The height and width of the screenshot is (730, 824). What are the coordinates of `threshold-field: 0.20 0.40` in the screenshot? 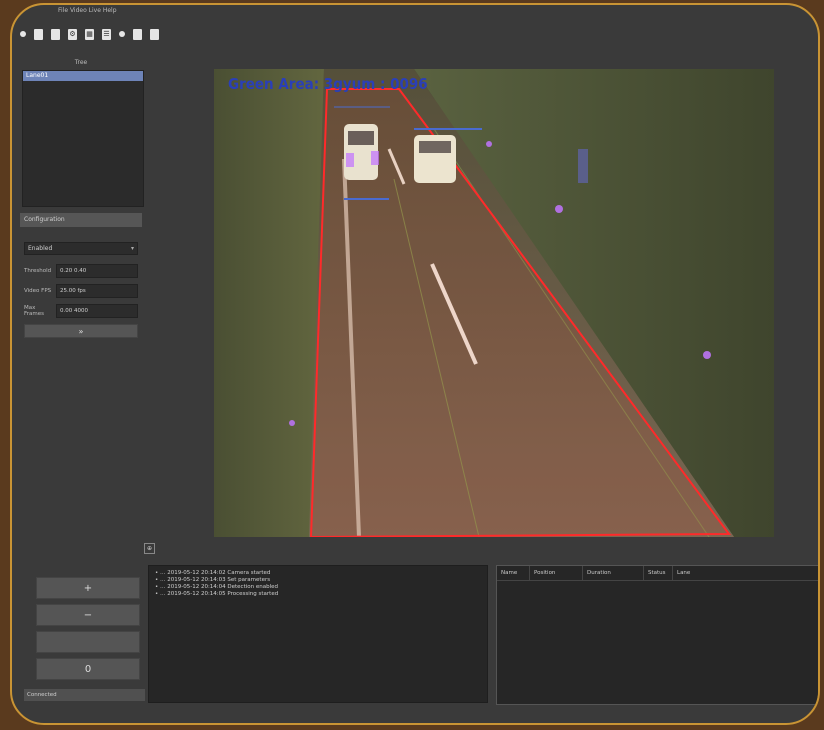 It's located at (97, 271).